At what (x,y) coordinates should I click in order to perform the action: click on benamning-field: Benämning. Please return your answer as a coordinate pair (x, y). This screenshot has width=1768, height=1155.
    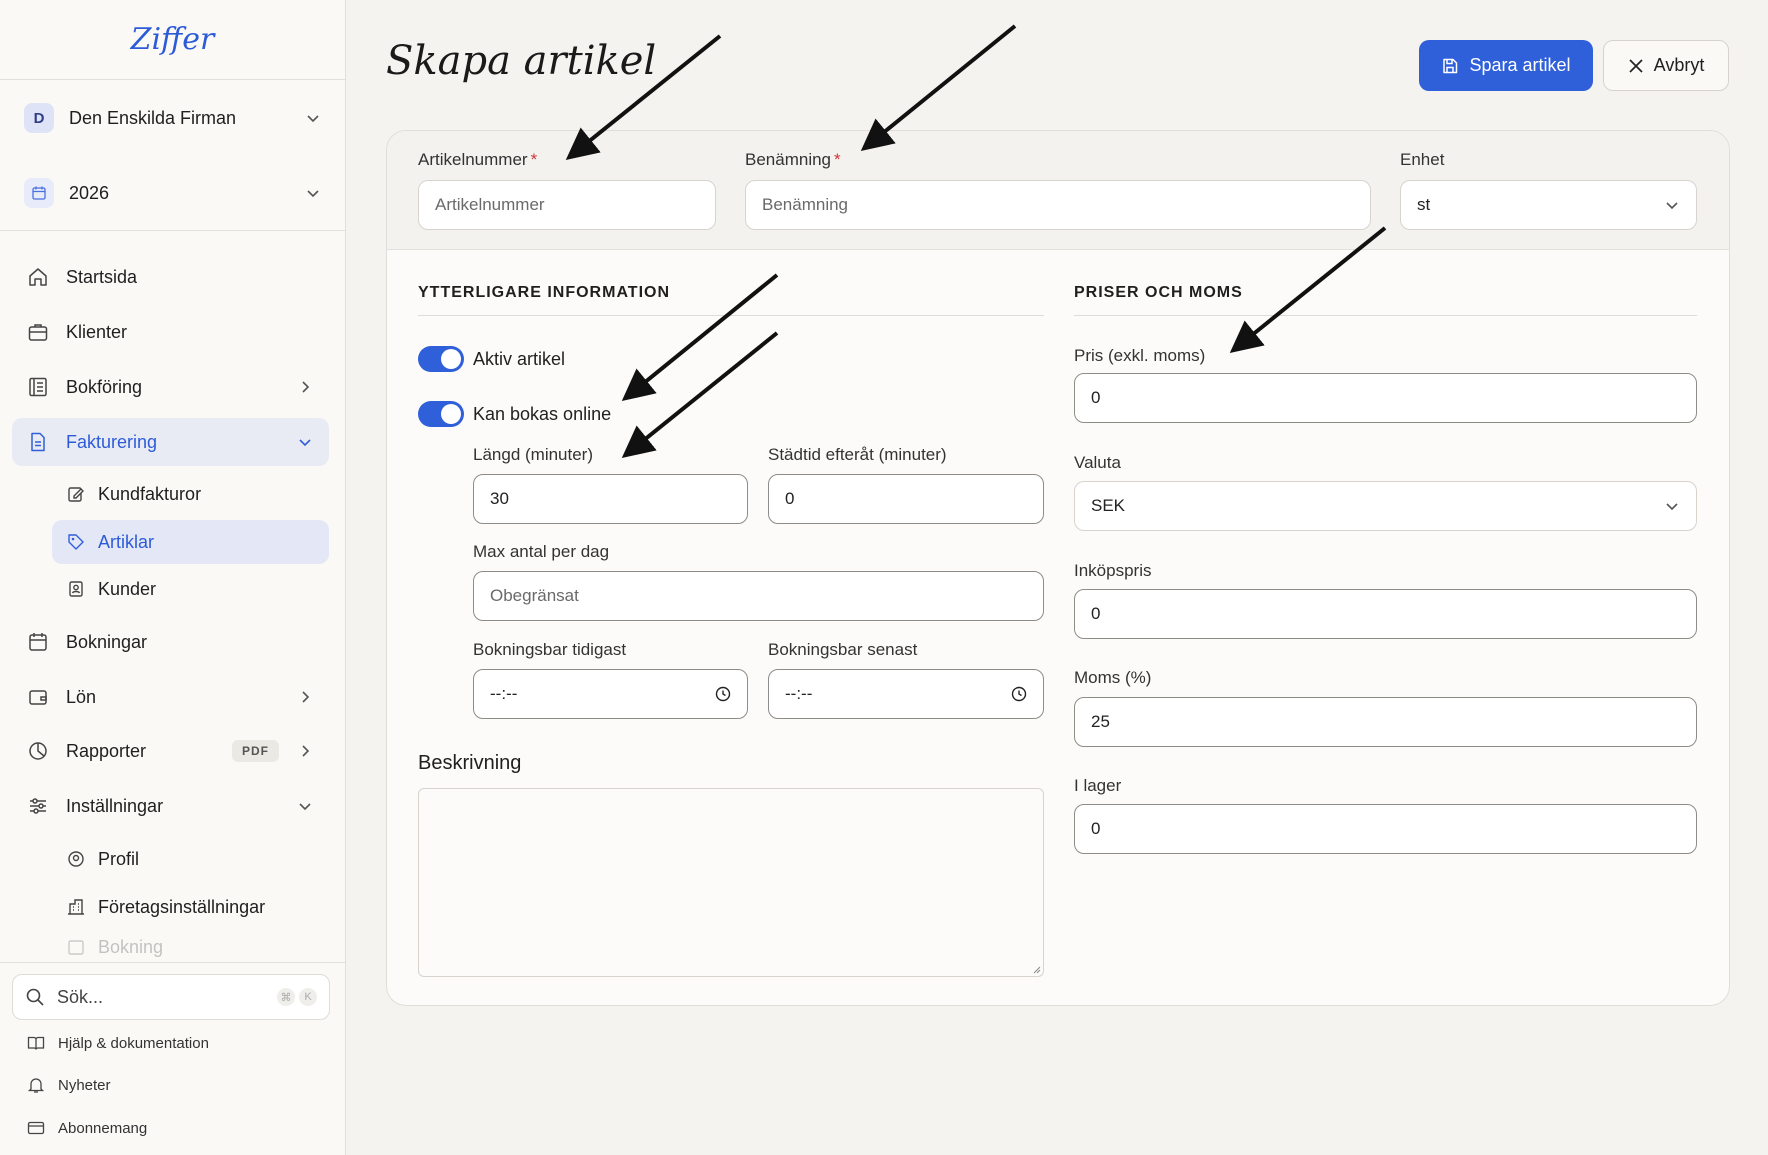
    Looking at the image, I should click on (1058, 205).